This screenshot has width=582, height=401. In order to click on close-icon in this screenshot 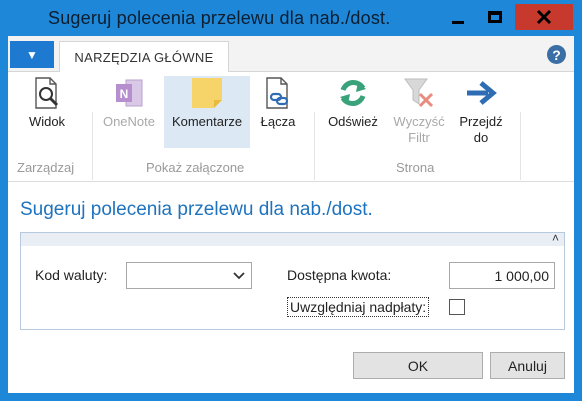, I will do `click(544, 17)`.